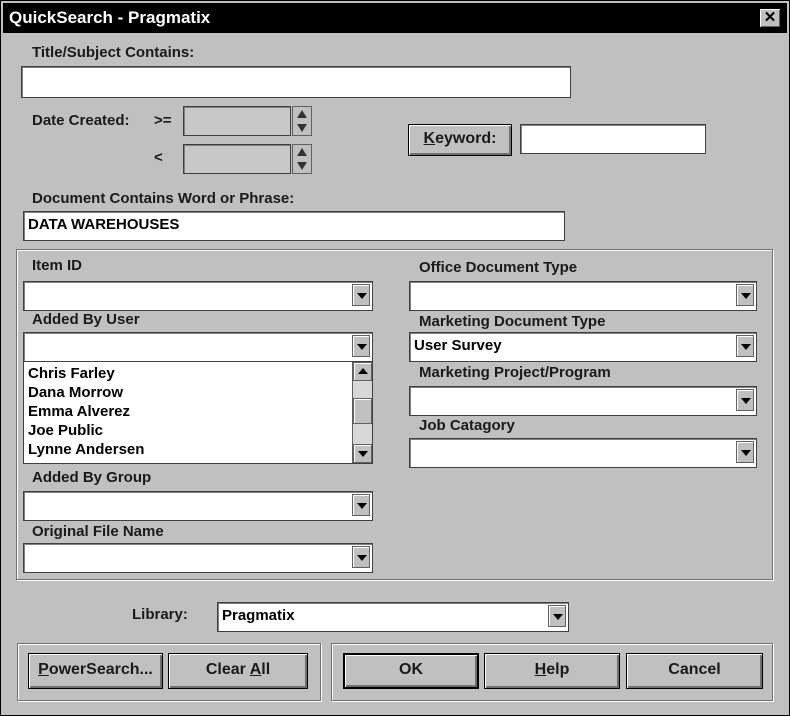  Describe the element at coordinates (65, 430) in the screenshot. I see `list-item: Joe Public` at that location.